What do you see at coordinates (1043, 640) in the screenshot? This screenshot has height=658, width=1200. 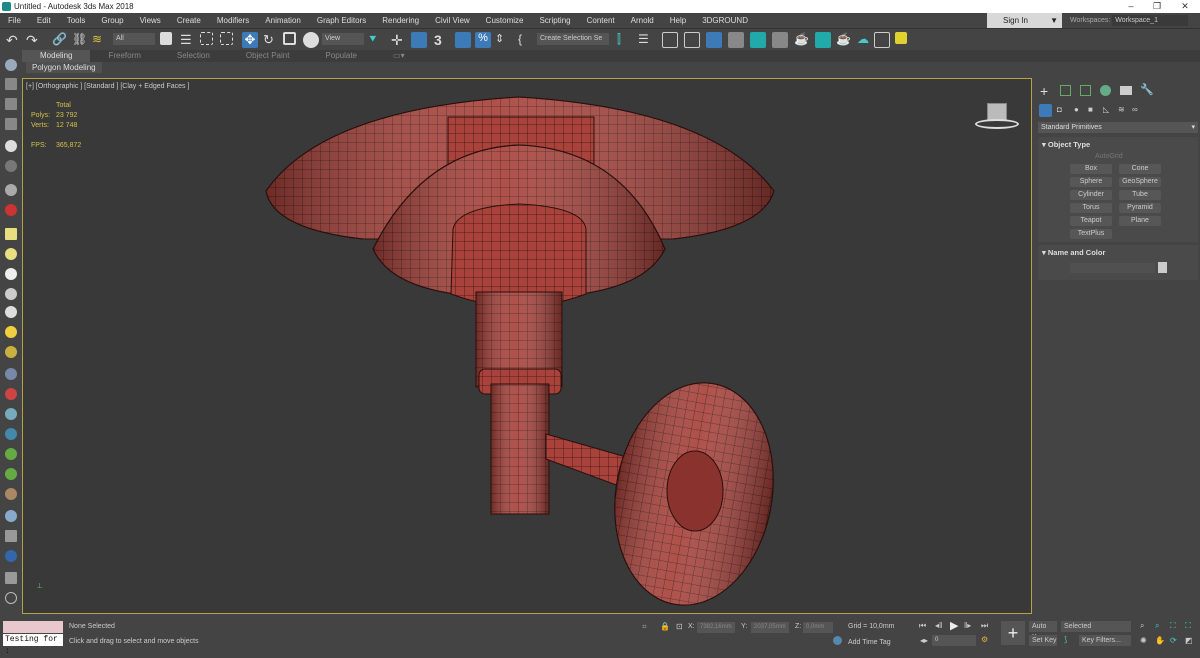 I see `set-key-button: Set Key` at bounding box center [1043, 640].